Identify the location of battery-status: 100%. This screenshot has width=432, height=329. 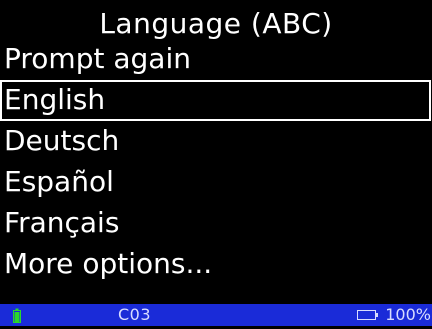
(394, 315).